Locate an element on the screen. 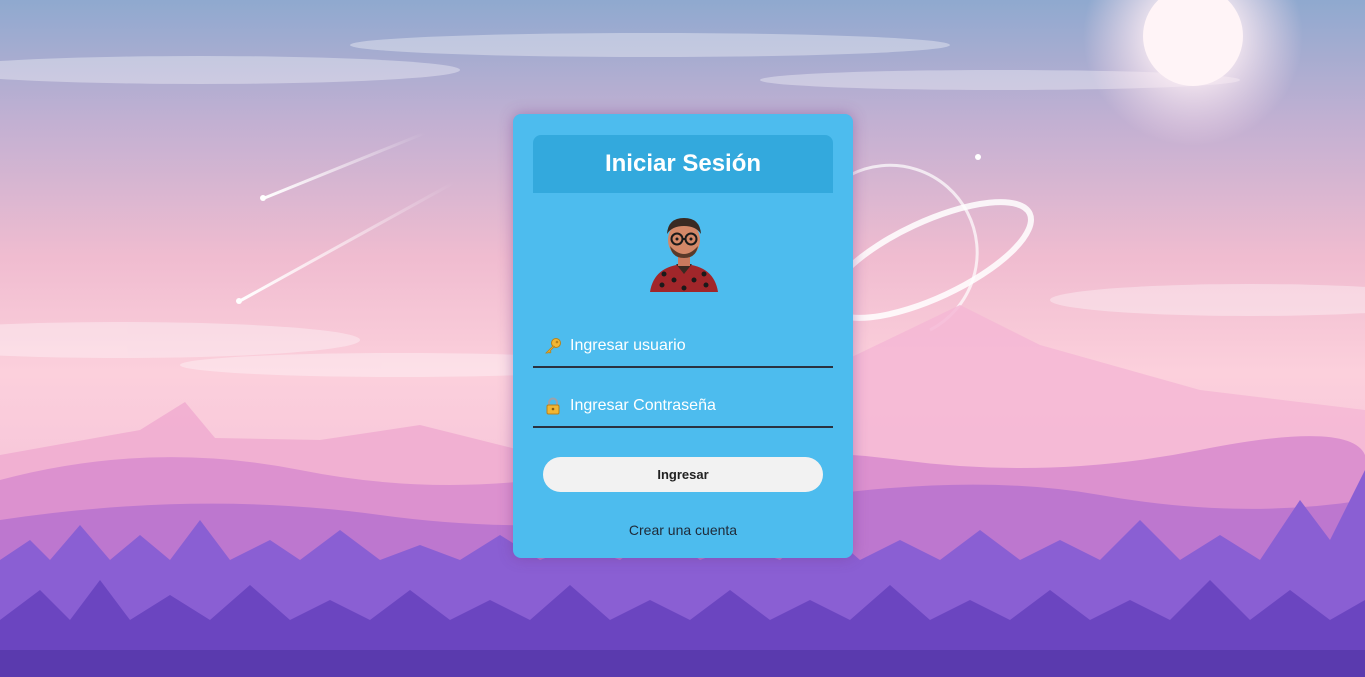 The width and height of the screenshot is (1365, 677). user-avatar is located at coordinates (684, 255).